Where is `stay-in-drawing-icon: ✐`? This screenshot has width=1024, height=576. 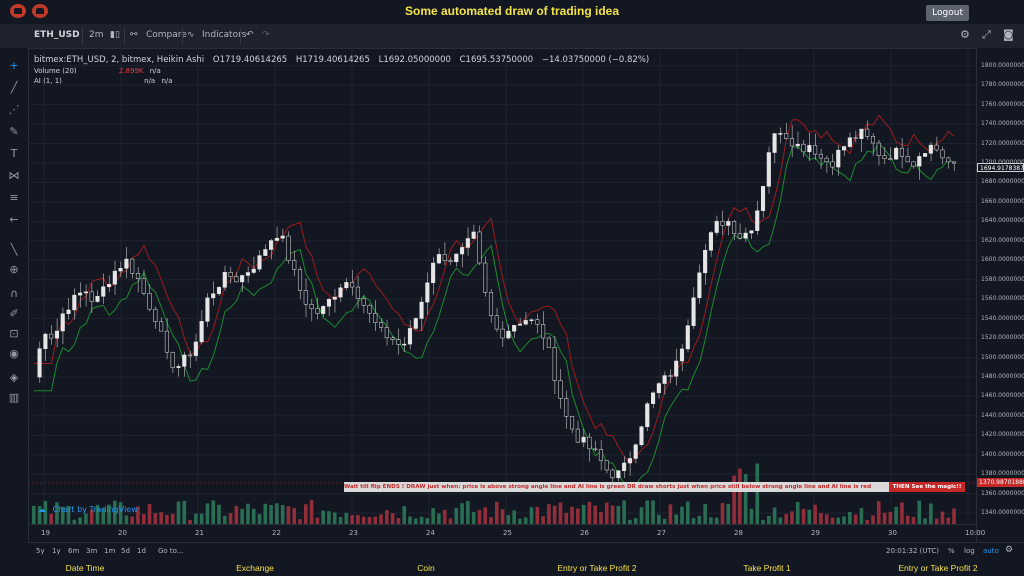
stay-in-drawing-icon: ✐ is located at coordinates (14, 314).